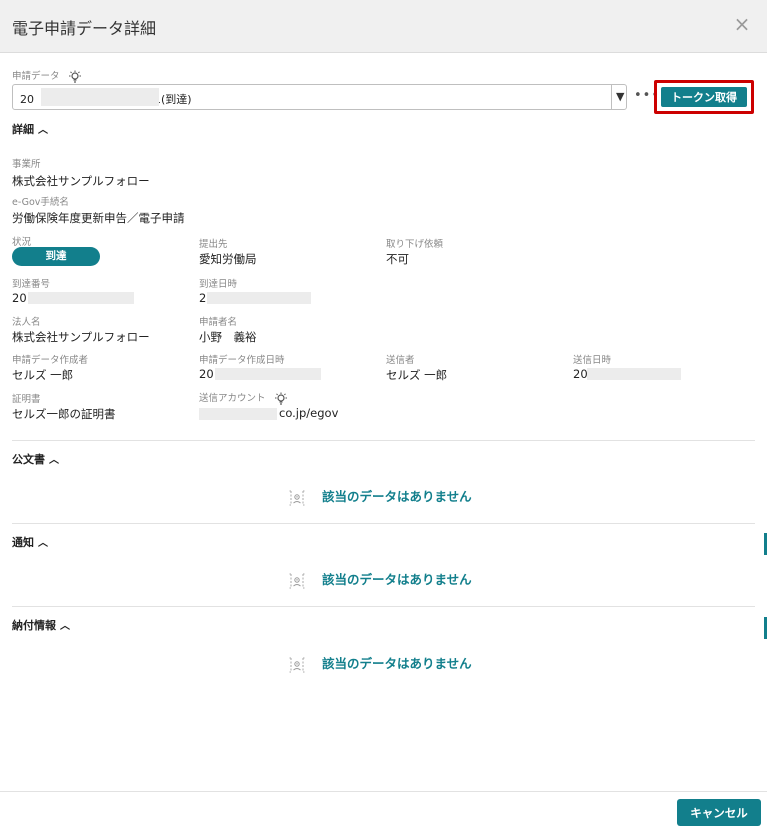 Image resolution: width=767 pixels, height=830 pixels. I want to click on official-docs-section-toggle: 公文書 ︿, so click(35, 459).